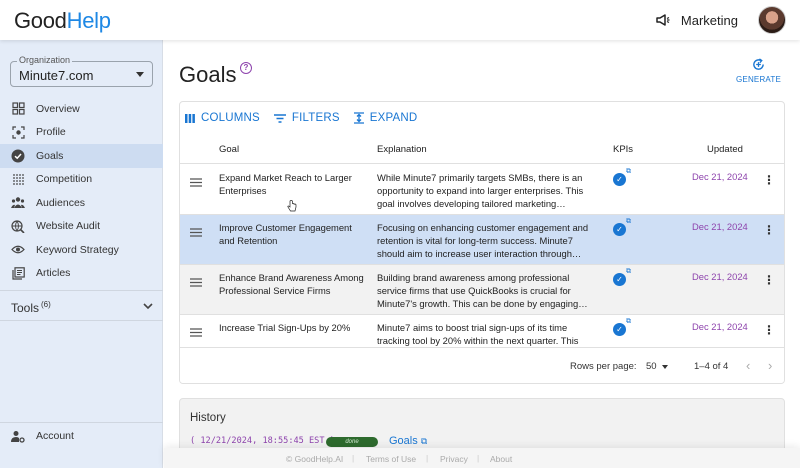 This screenshot has width=800, height=468. I want to click on generate-icon, so click(758, 64).